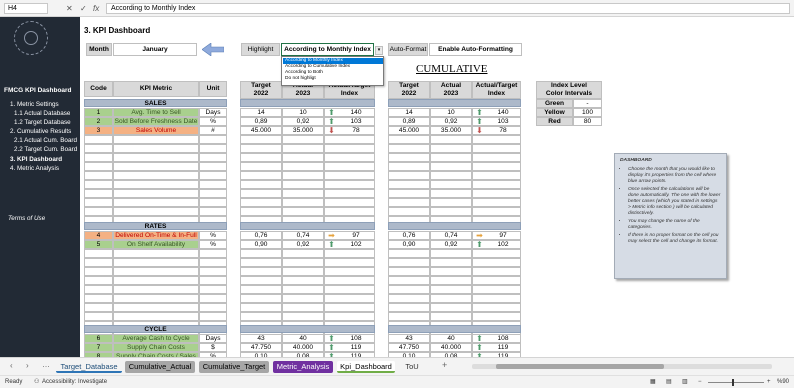 The width and height of the screenshot is (794, 388). What do you see at coordinates (736, 382) in the screenshot?
I see `zoom-slider` at bounding box center [736, 382].